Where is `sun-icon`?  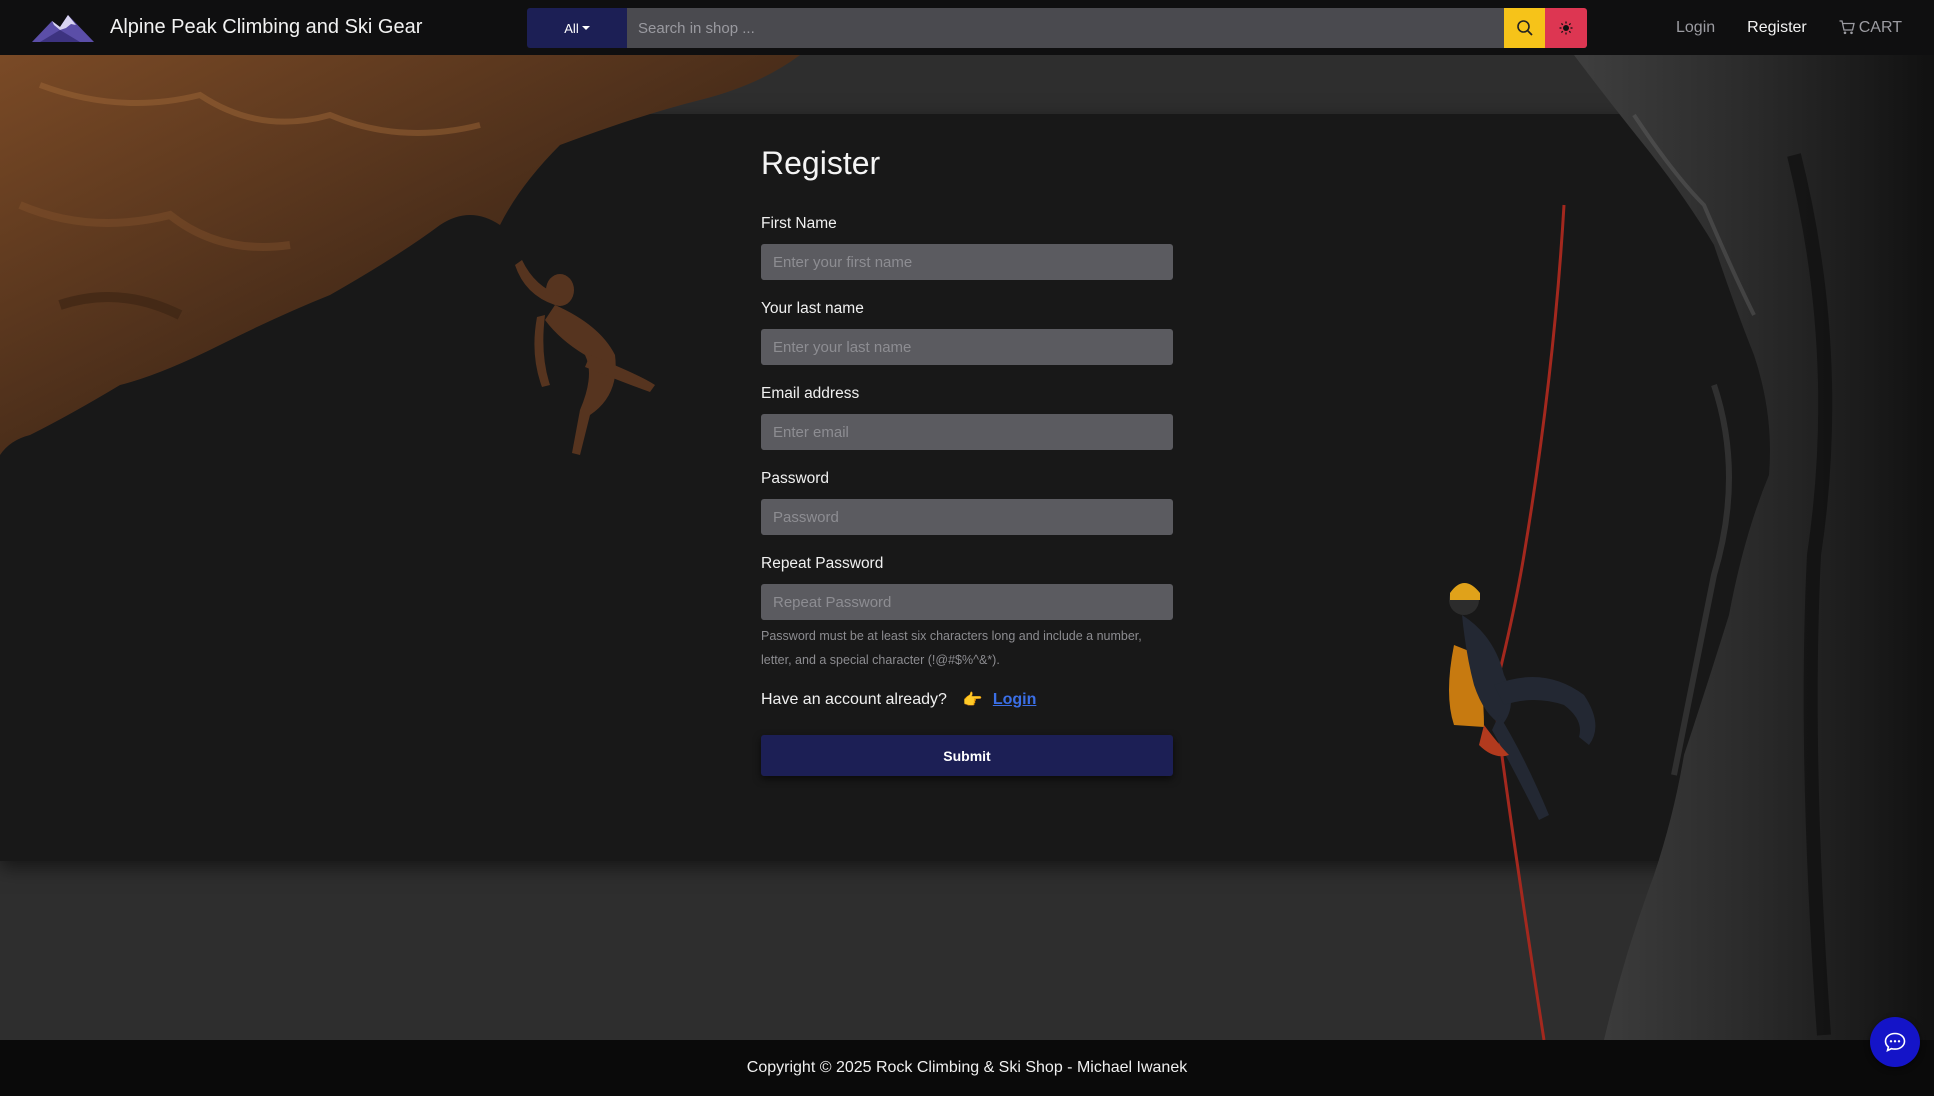
sun-icon is located at coordinates (1566, 28).